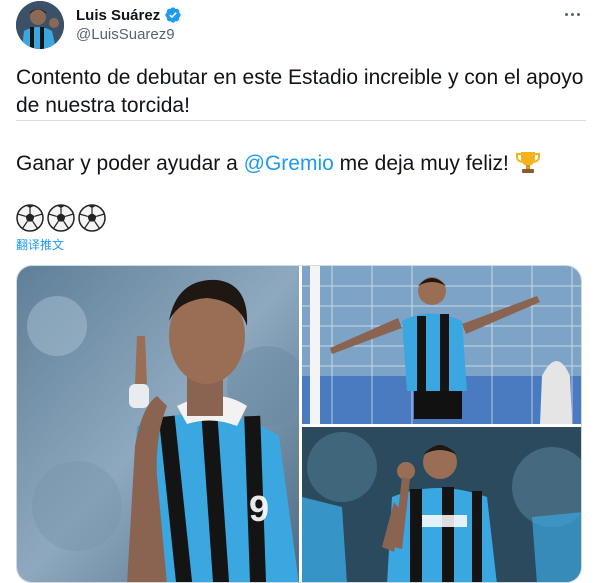  Describe the element at coordinates (289, 163) in the screenshot. I see `mention-link: @Gremio` at that location.